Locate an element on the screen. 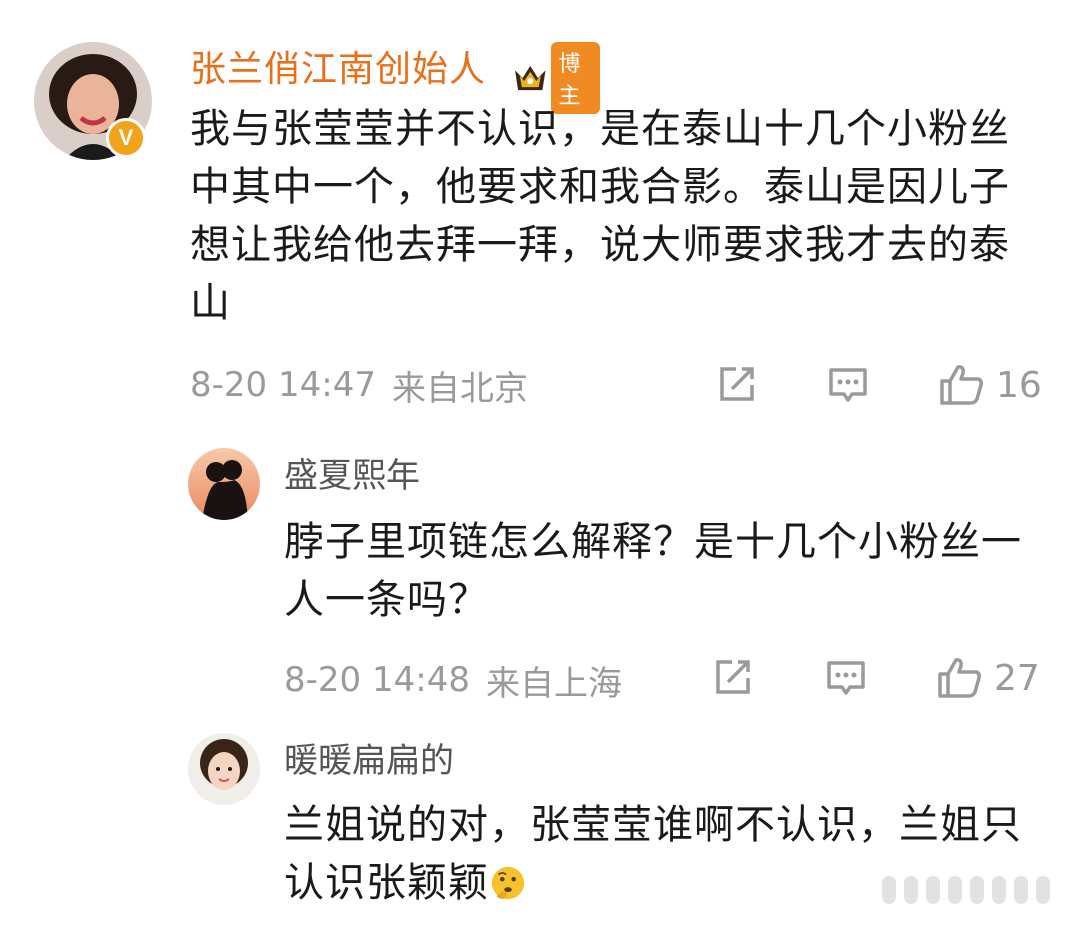 The height and width of the screenshot is (928, 1080). timestamp: 8-20 14:47 is located at coordinates (283, 385).